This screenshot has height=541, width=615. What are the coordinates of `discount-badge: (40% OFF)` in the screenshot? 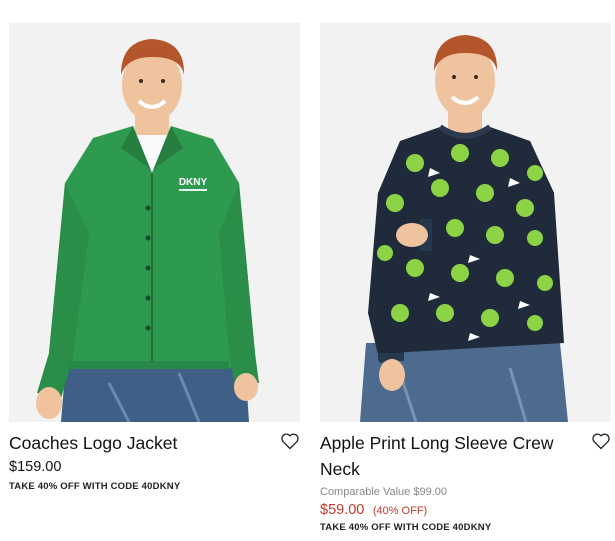 It's located at (400, 511).